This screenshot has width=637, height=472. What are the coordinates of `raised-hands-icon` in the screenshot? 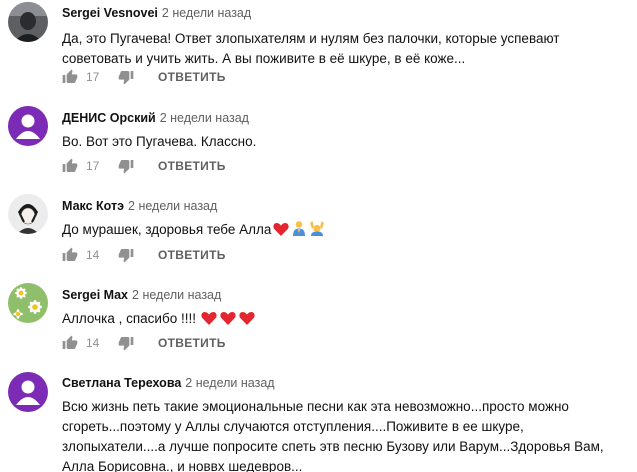 It's located at (317, 228).